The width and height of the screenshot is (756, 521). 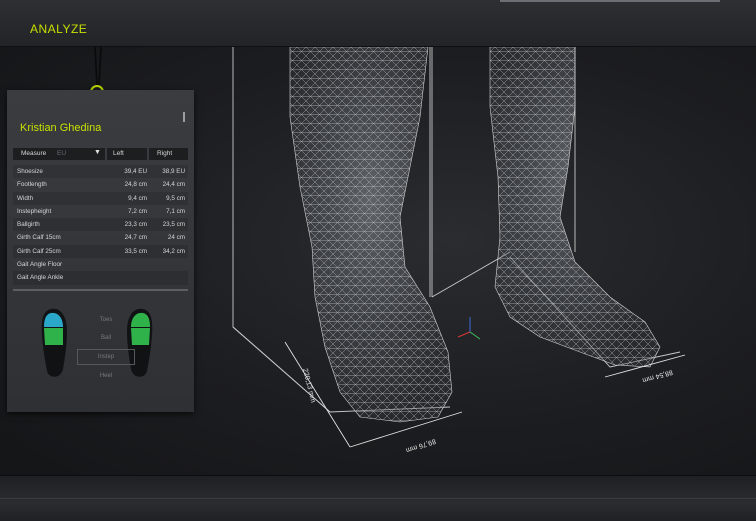 I want to click on table-row: Ballgirth 23,3 cm 23,5 cm, so click(x=100, y=225).